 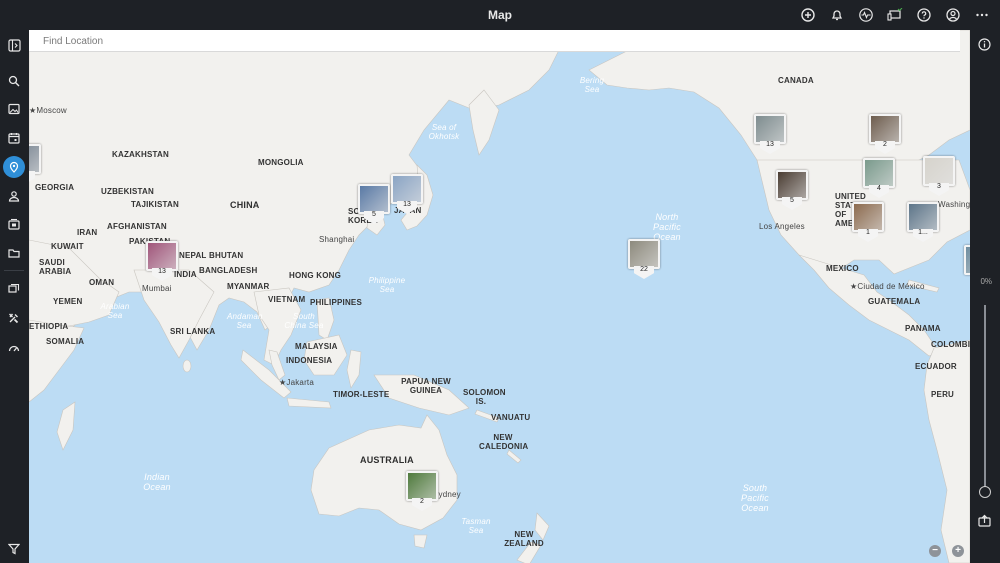 I want to click on photo-cluster-pin: 3, so click(x=939, y=176).